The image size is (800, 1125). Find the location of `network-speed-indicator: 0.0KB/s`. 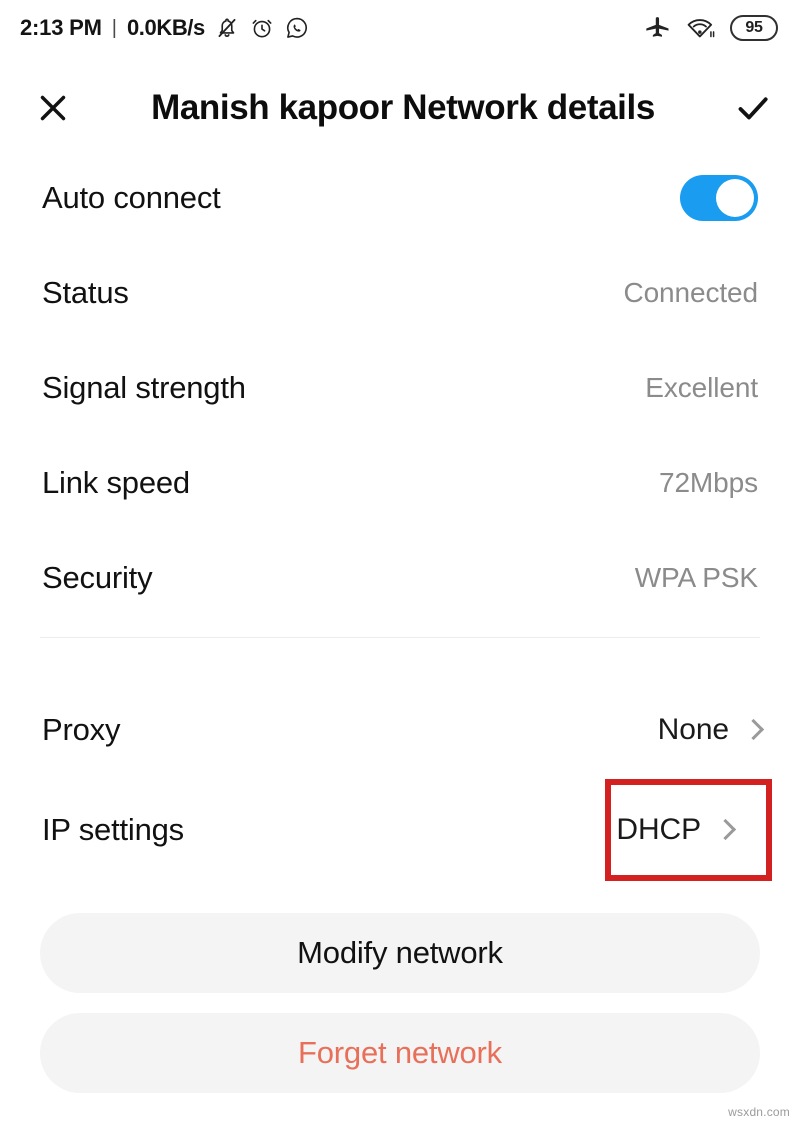

network-speed-indicator: 0.0KB/s is located at coordinates (165, 27).